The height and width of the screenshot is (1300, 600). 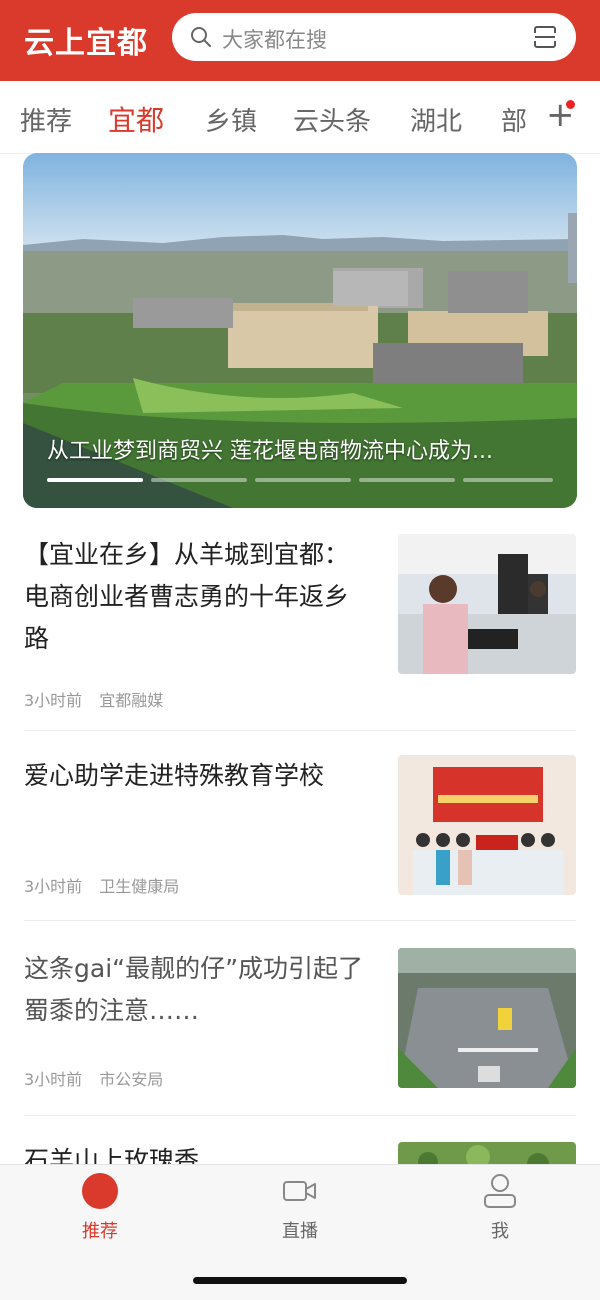 I want to click on news-source: 宜都融媒, so click(x=131, y=700).